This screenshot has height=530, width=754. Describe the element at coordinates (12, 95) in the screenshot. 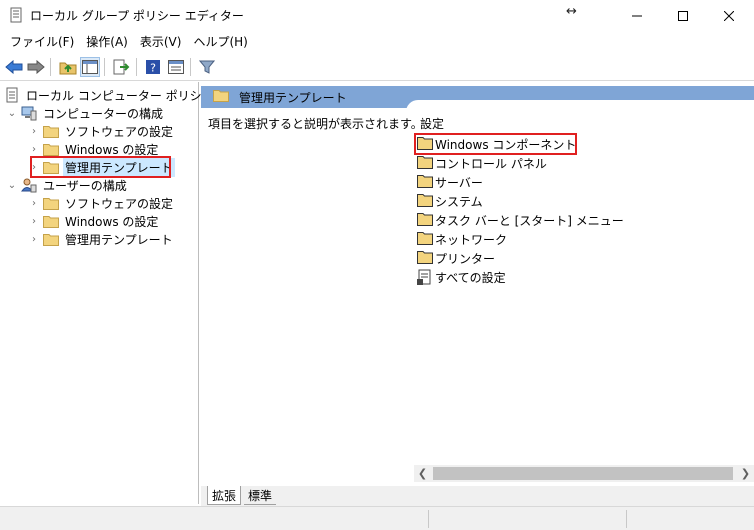

I see `policy-document-icon` at that location.